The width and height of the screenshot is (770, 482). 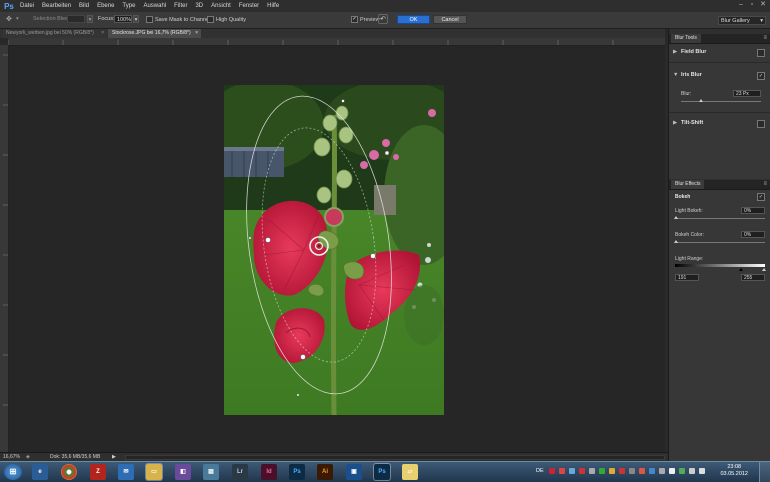 I want to click on app3-icon: ▣, so click(x=354, y=472).